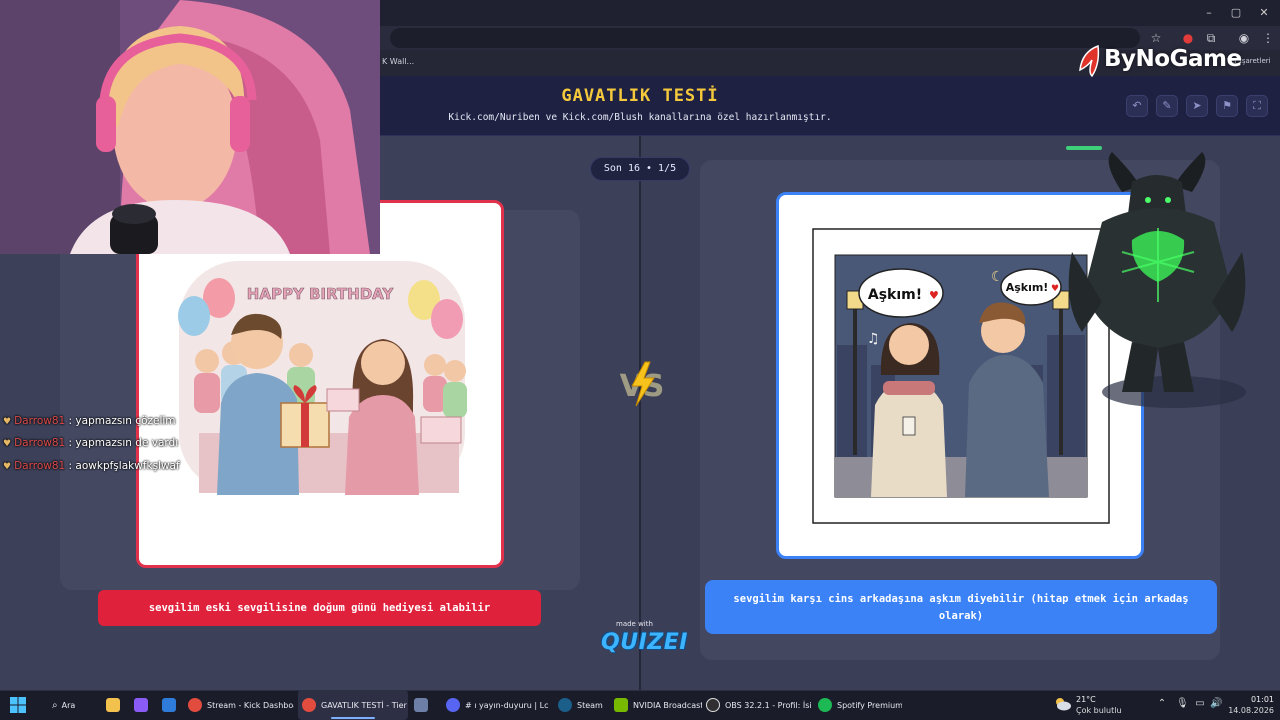 The width and height of the screenshot is (1280, 720). I want to click on discord-icon, so click(453, 705).